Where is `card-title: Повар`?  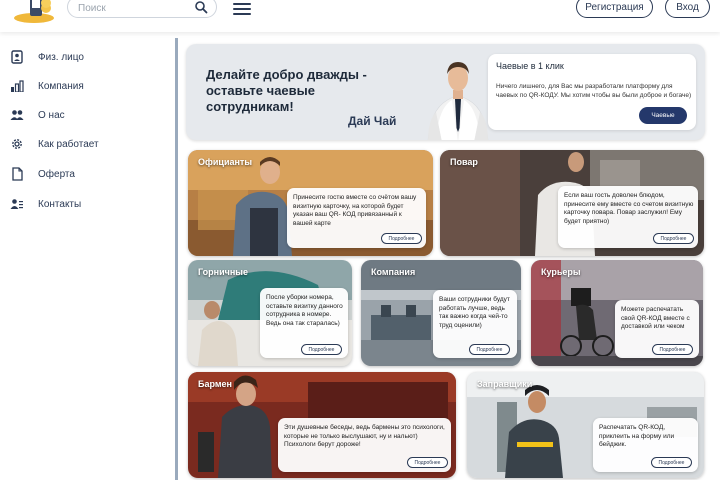
card-title: Повар is located at coordinates (464, 162).